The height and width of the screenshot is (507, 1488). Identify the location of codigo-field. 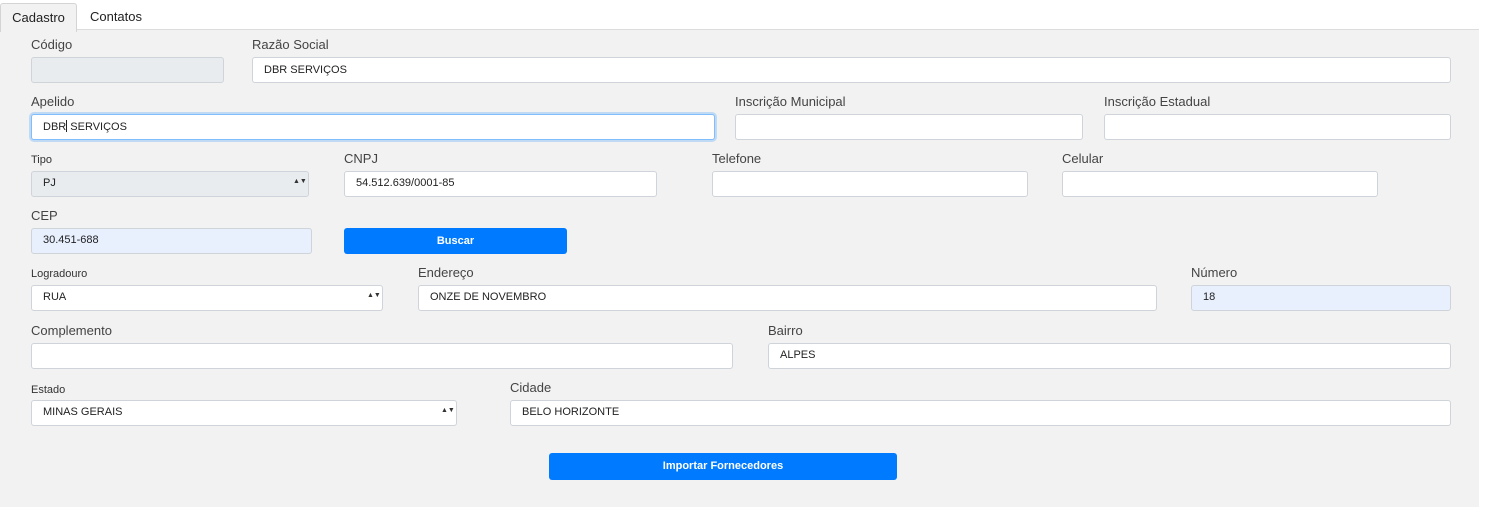
(127, 70).